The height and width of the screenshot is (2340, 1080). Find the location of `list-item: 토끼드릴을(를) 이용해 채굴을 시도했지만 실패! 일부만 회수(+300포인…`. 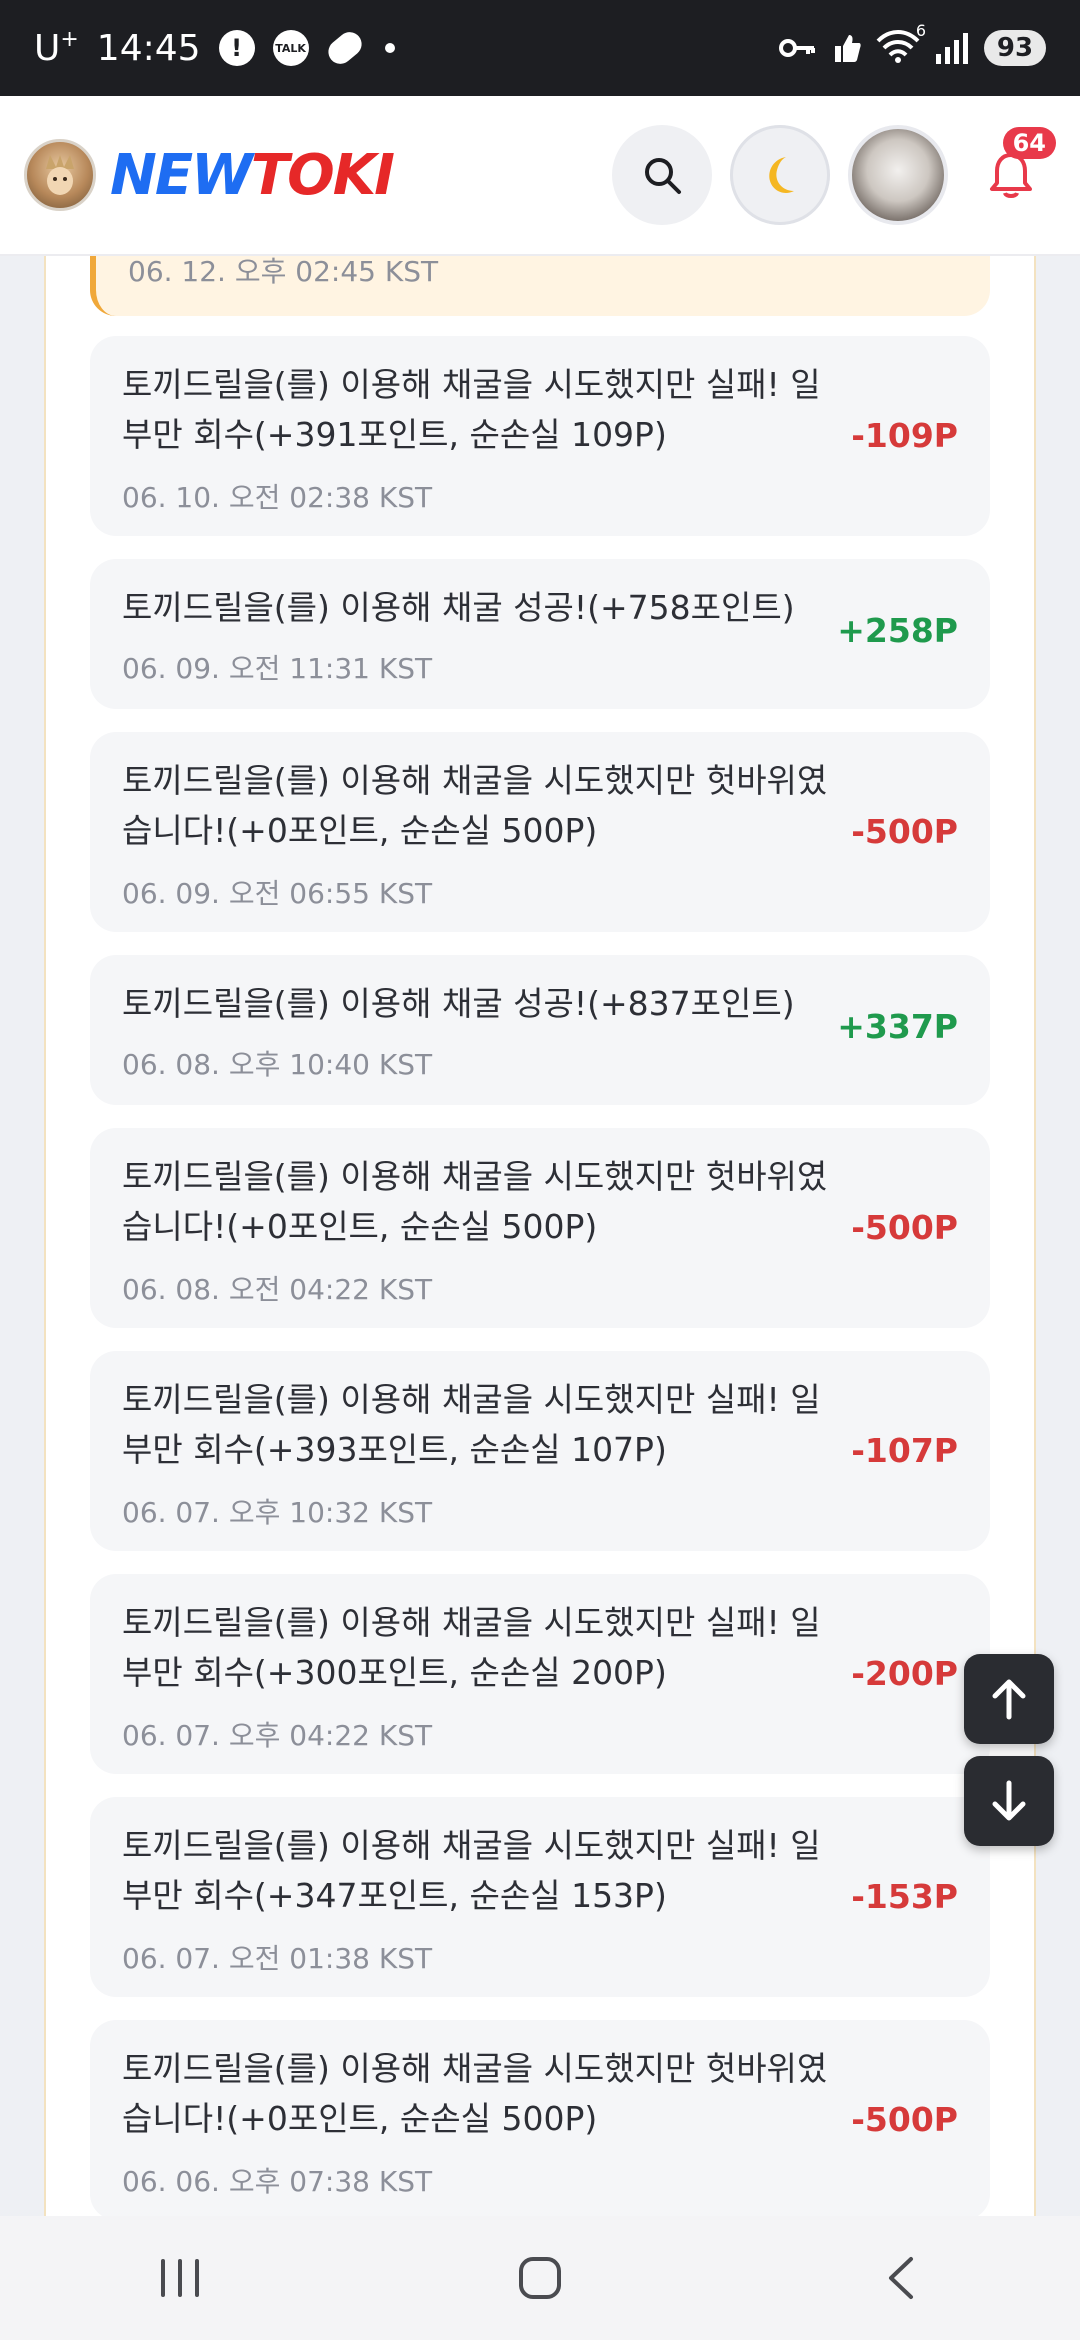

list-item: 토끼드릴을(를) 이용해 채굴을 시도했지만 실패! 일부만 회수(+300포인… is located at coordinates (540, 1674).